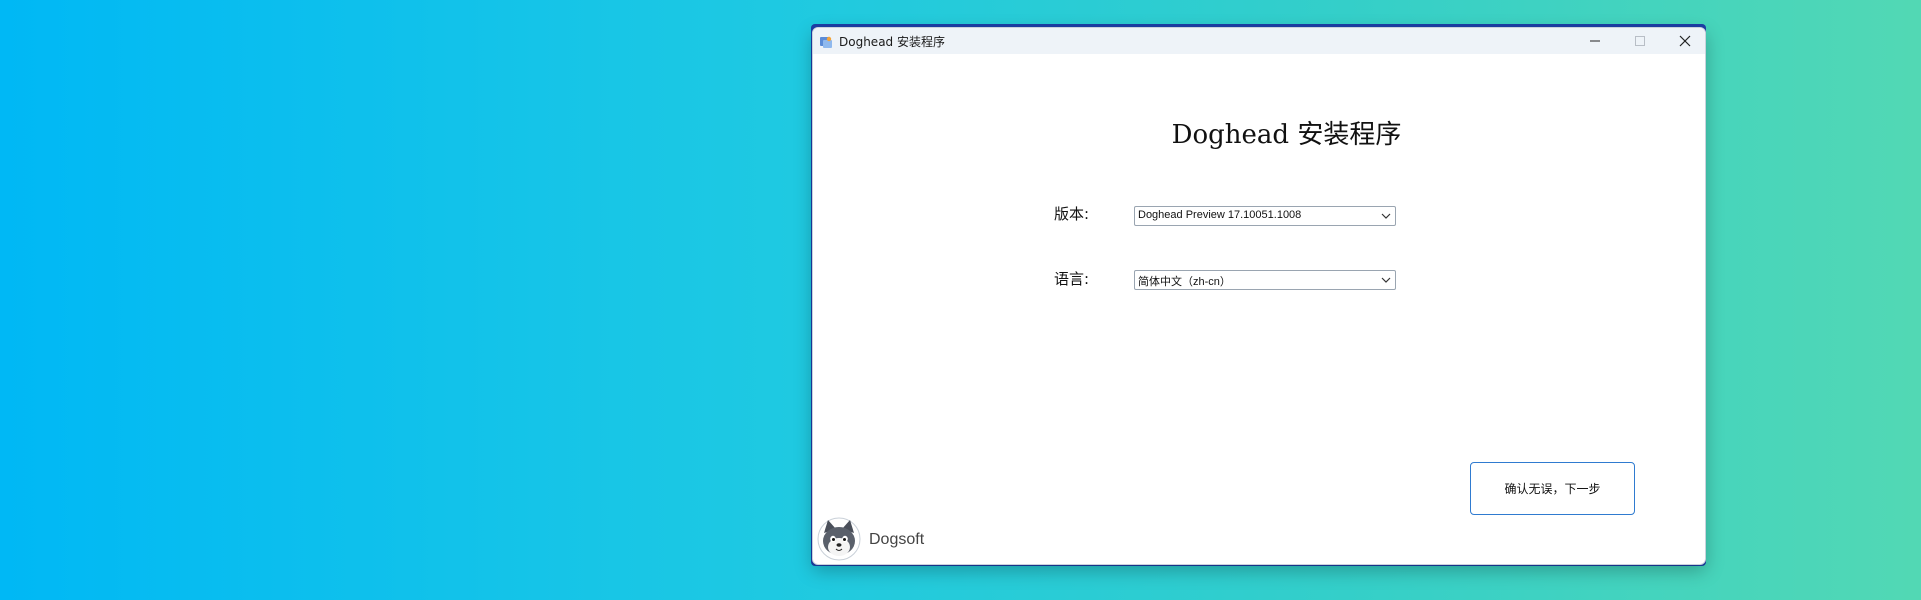 This screenshot has height=600, width=1921. Describe the element at coordinates (1259, 41) in the screenshot. I see `title-bar: Doghead 安装程序` at that location.